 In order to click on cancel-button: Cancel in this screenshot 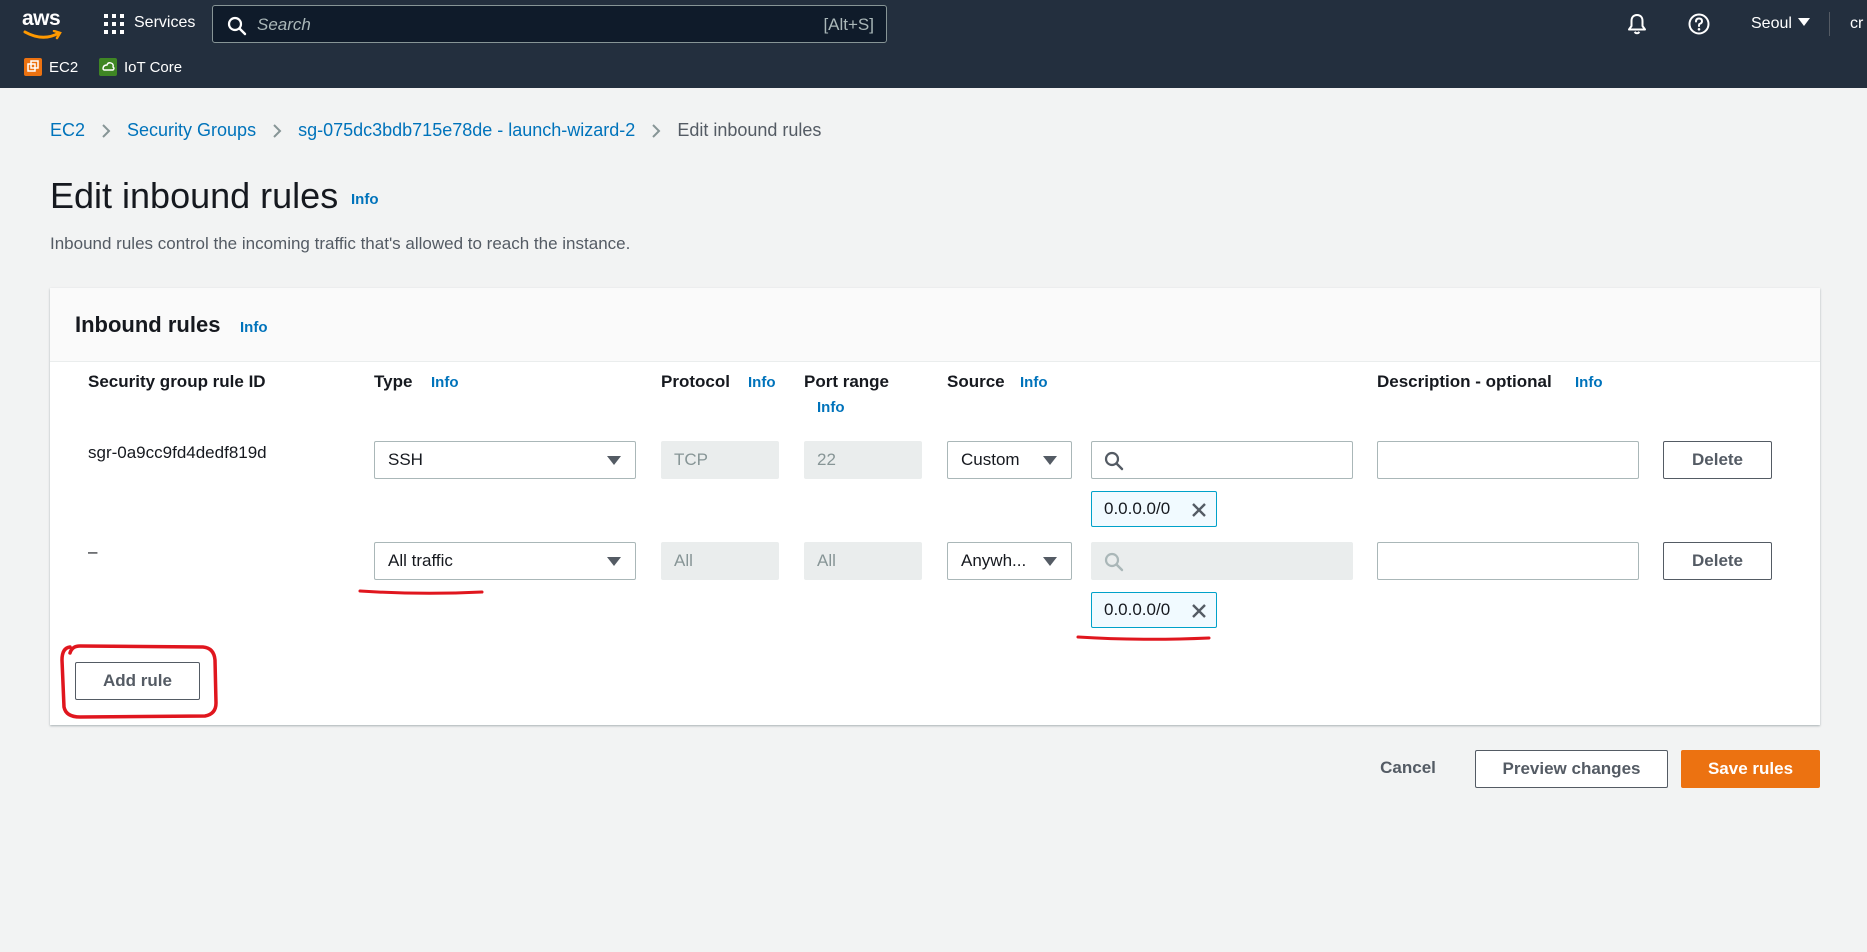, I will do `click(1408, 769)`.